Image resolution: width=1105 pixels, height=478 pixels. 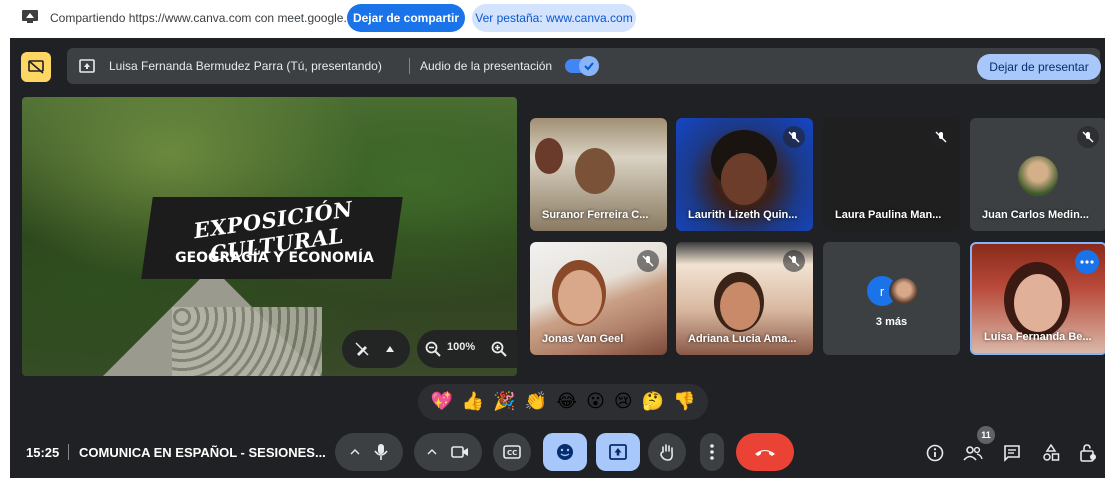 What do you see at coordinates (566, 402) in the screenshot?
I see `reaction-laugh: 😂` at bounding box center [566, 402].